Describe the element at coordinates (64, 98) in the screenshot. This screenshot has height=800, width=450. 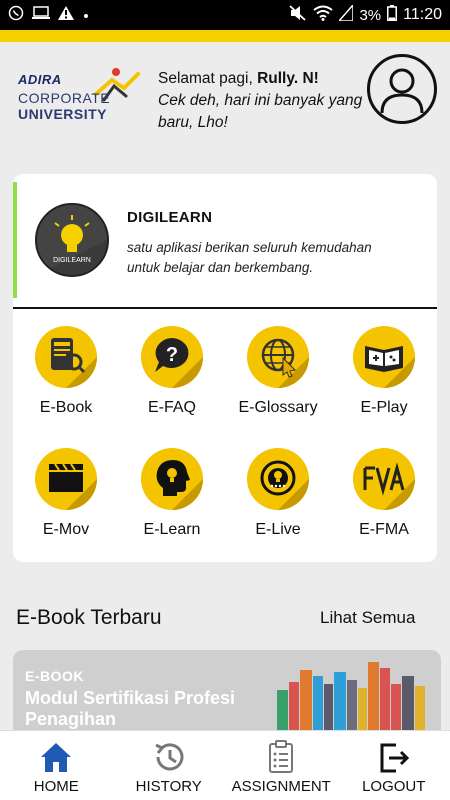
I see `logo-corporate: CORPORATE` at that location.